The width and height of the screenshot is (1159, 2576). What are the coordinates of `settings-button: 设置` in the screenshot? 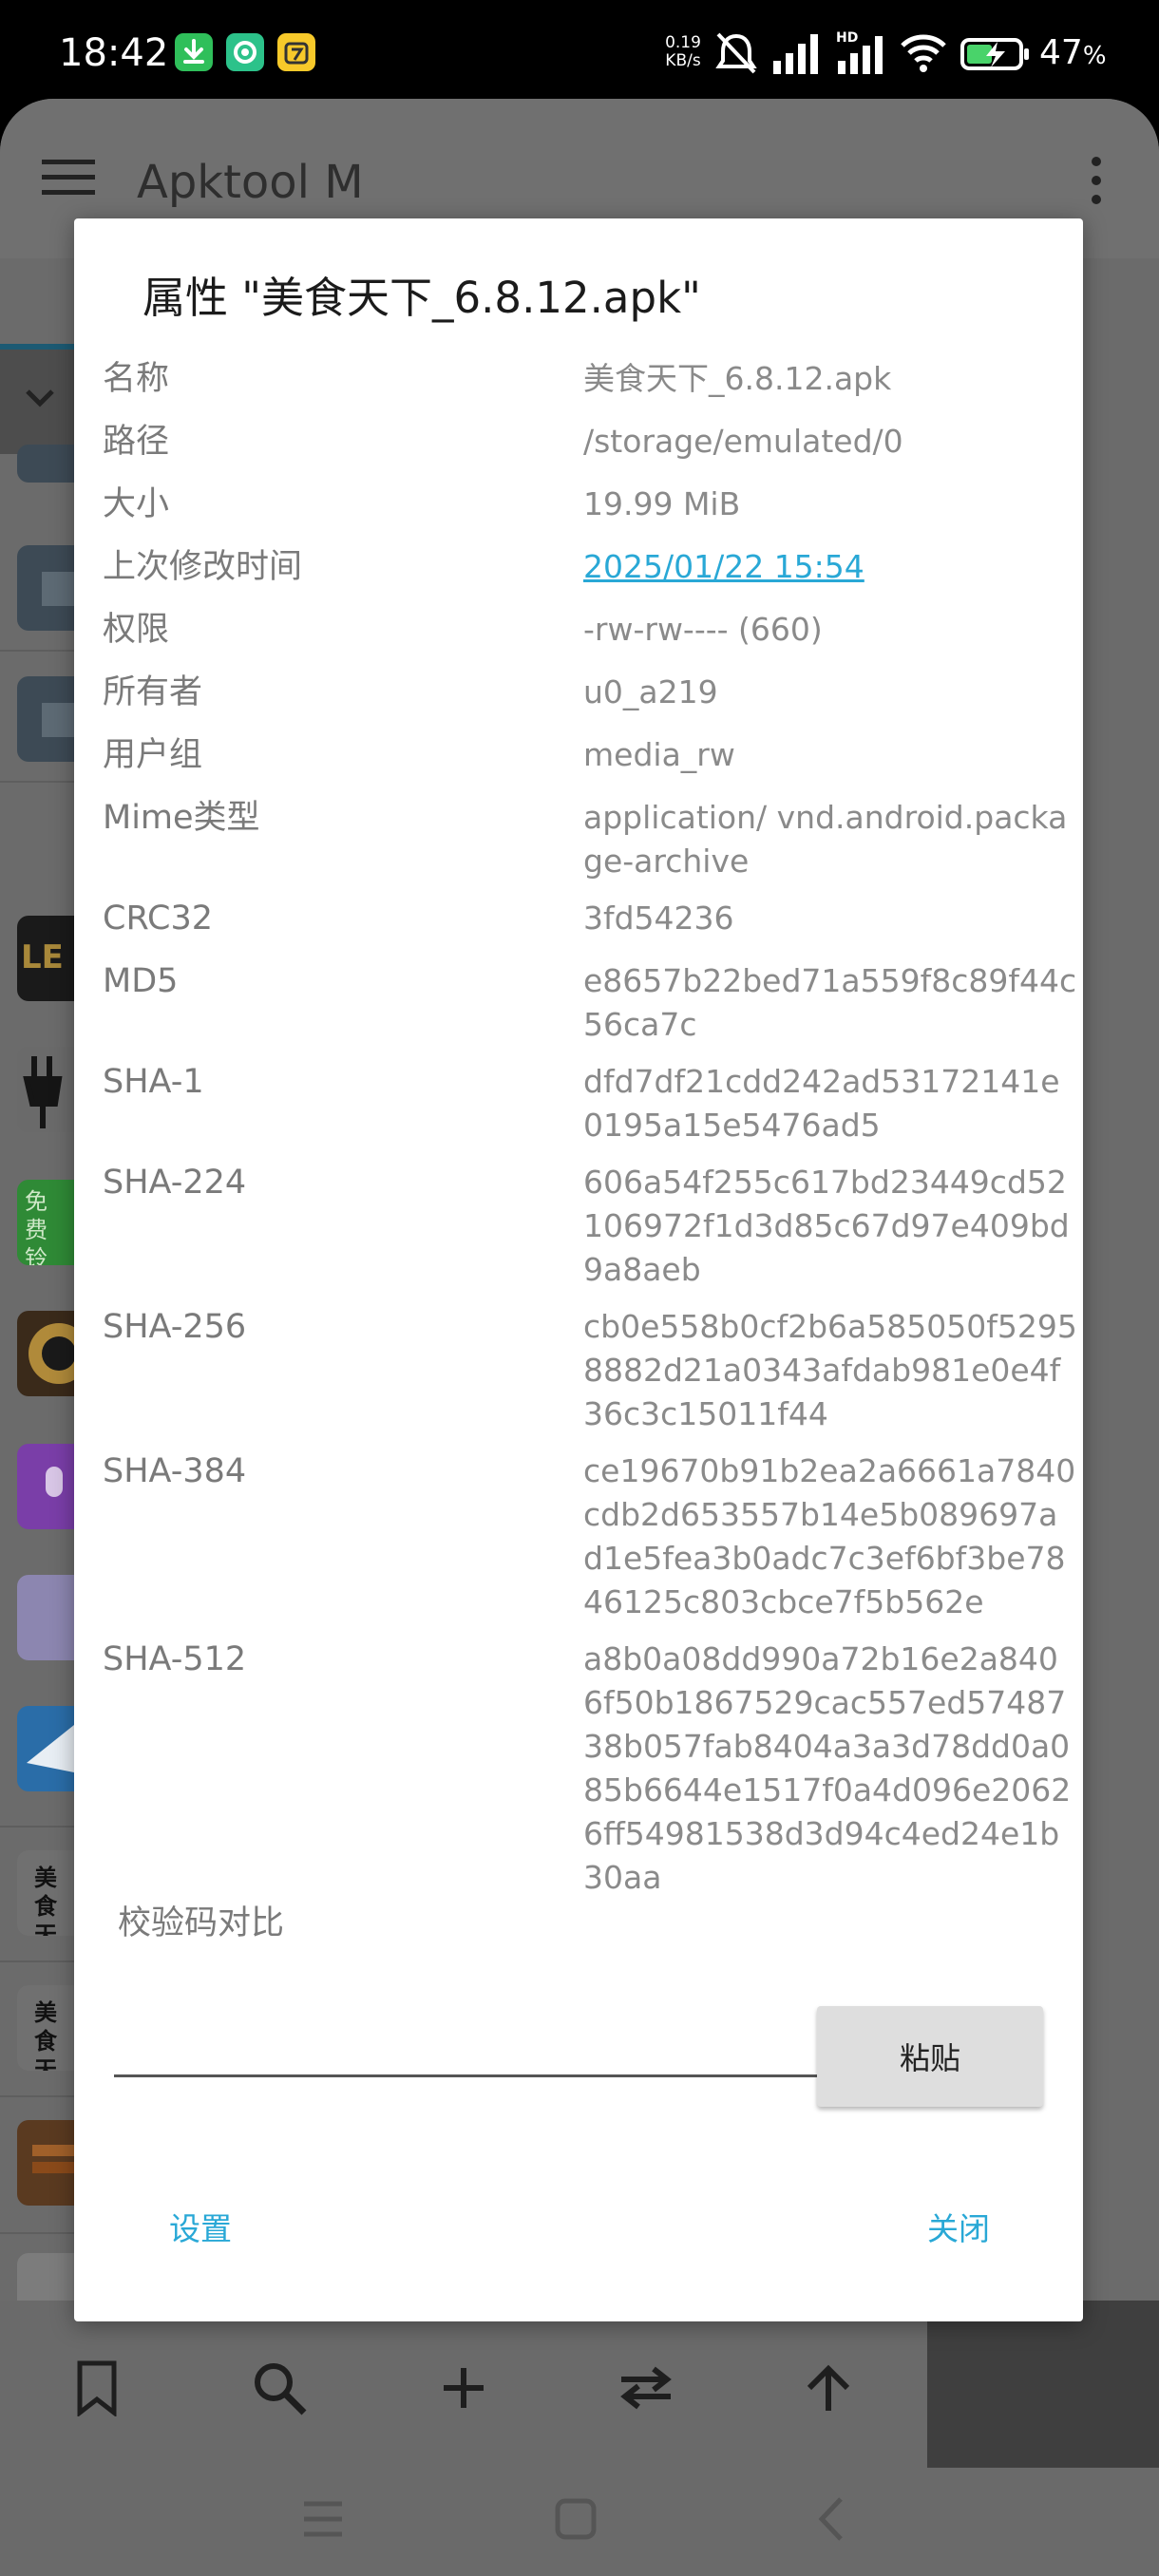 It's located at (200, 2229).